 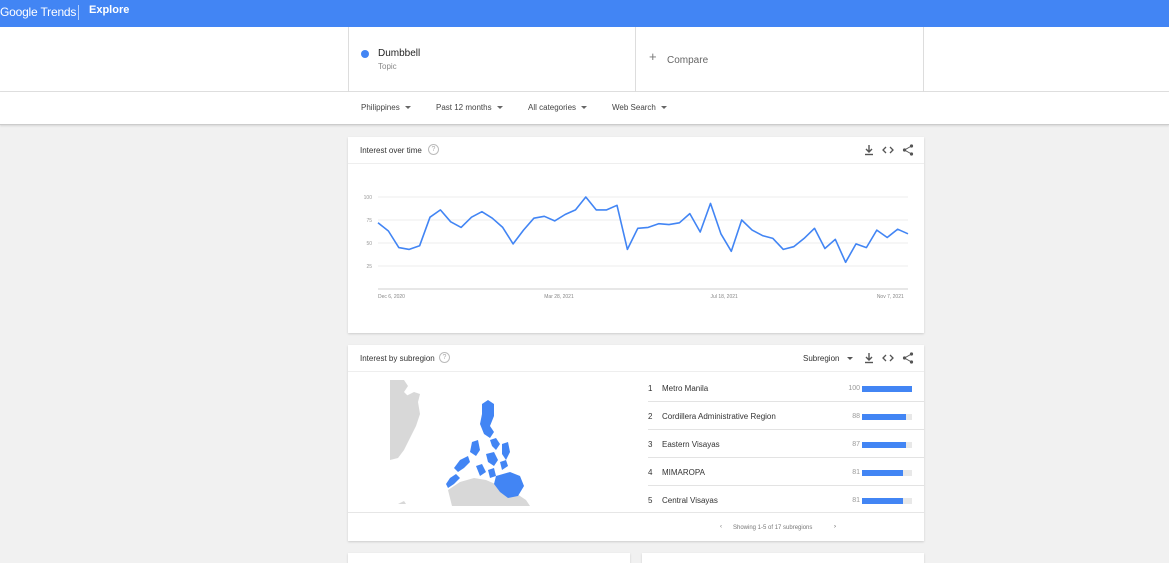 I want to click on search-terms-bar: Dumbbell Topic + Compare, so click(x=584, y=59).